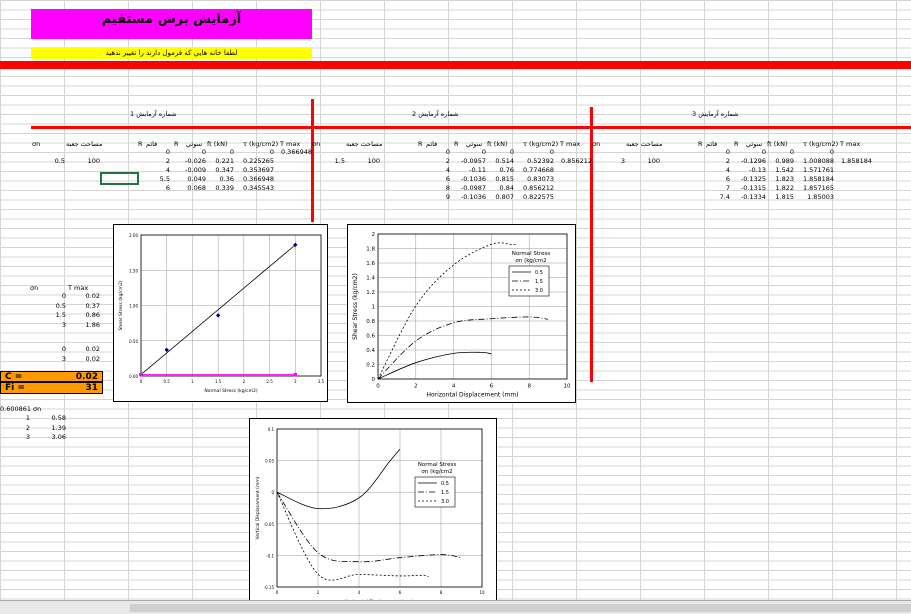 Image resolution: width=911 pixels, height=614 pixels. Describe the element at coordinates (814, 197) in the screenshot. I see `test-3-cell: 1.85003` at that location.